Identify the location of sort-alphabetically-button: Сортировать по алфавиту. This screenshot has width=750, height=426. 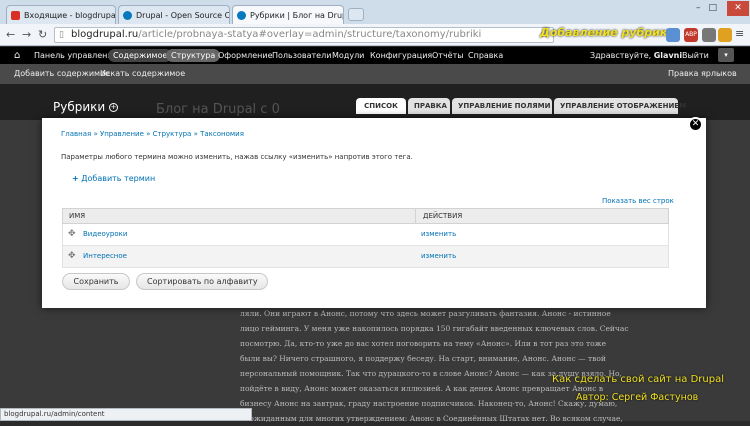
(202, 281).